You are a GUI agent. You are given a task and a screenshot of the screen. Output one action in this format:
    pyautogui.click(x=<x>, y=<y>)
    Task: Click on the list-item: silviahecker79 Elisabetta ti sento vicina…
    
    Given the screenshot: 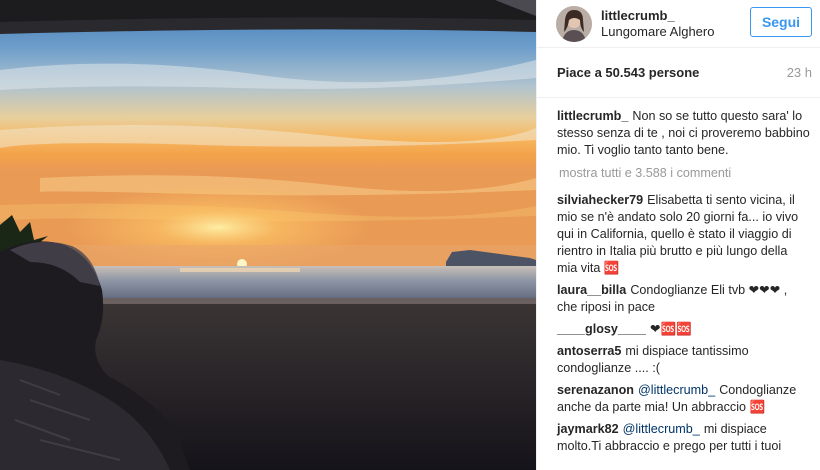 What is the action you would take?
    pyautogui.click(x=683, y=234)
    